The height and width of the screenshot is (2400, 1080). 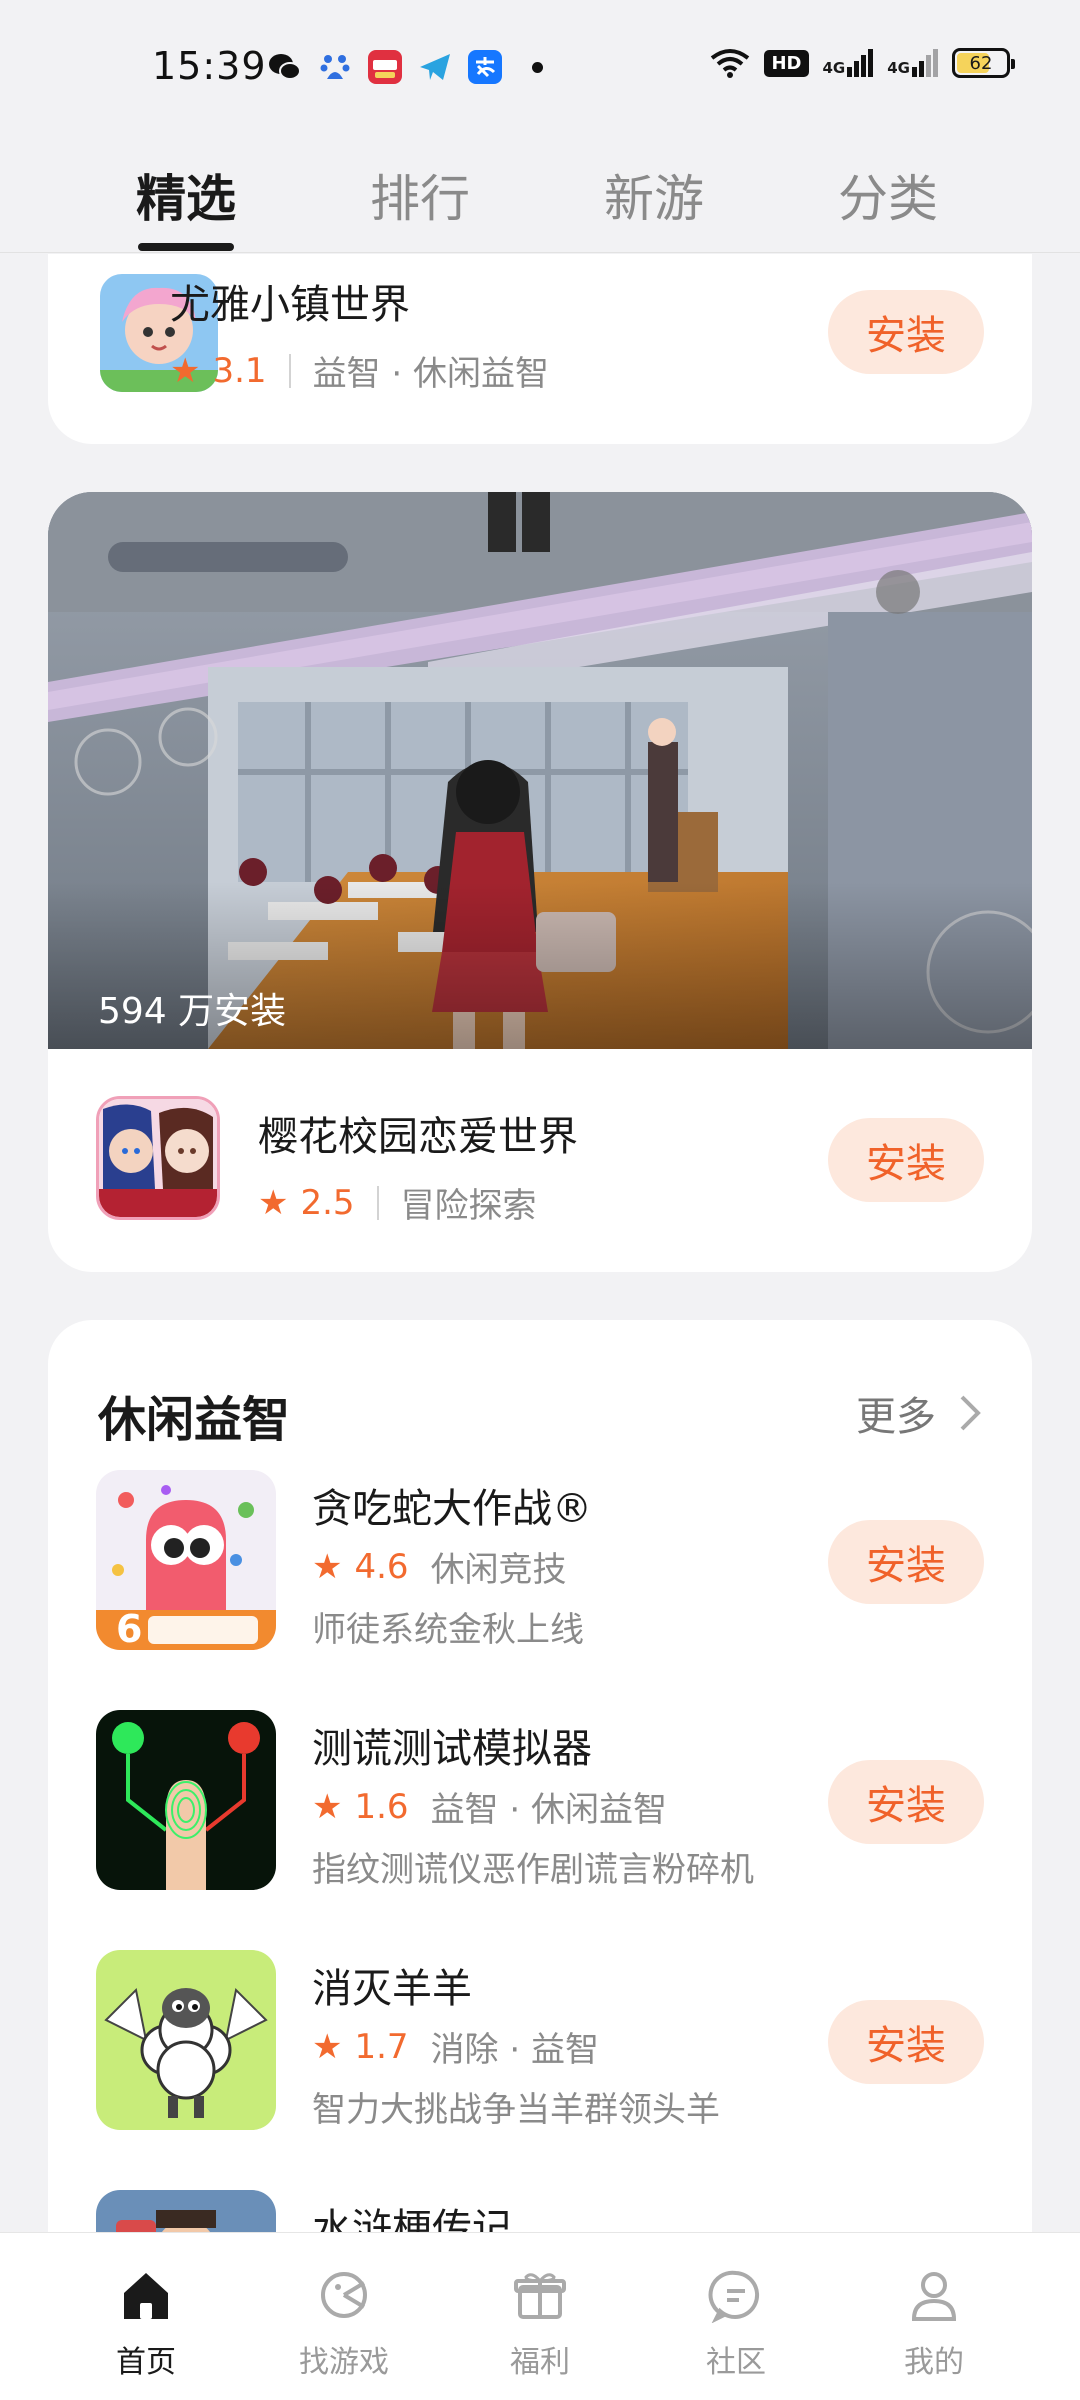 I want to click on more-notifications-dot, so click(x=537, y=67).